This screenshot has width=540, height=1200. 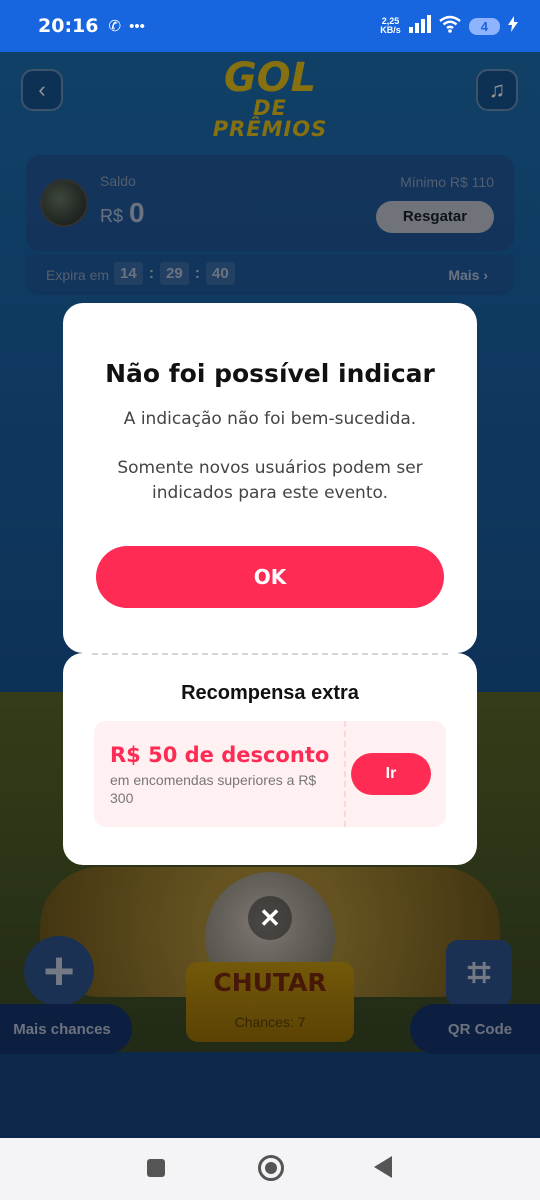 I want to click on ok-button: OK, so click(x=270, y=577).